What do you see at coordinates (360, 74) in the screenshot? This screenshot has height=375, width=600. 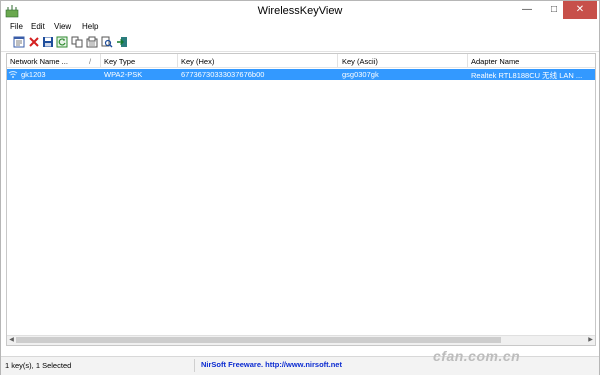 I see `cell-key-ascii: gsg0307gk` at bounding box center [360, 74].